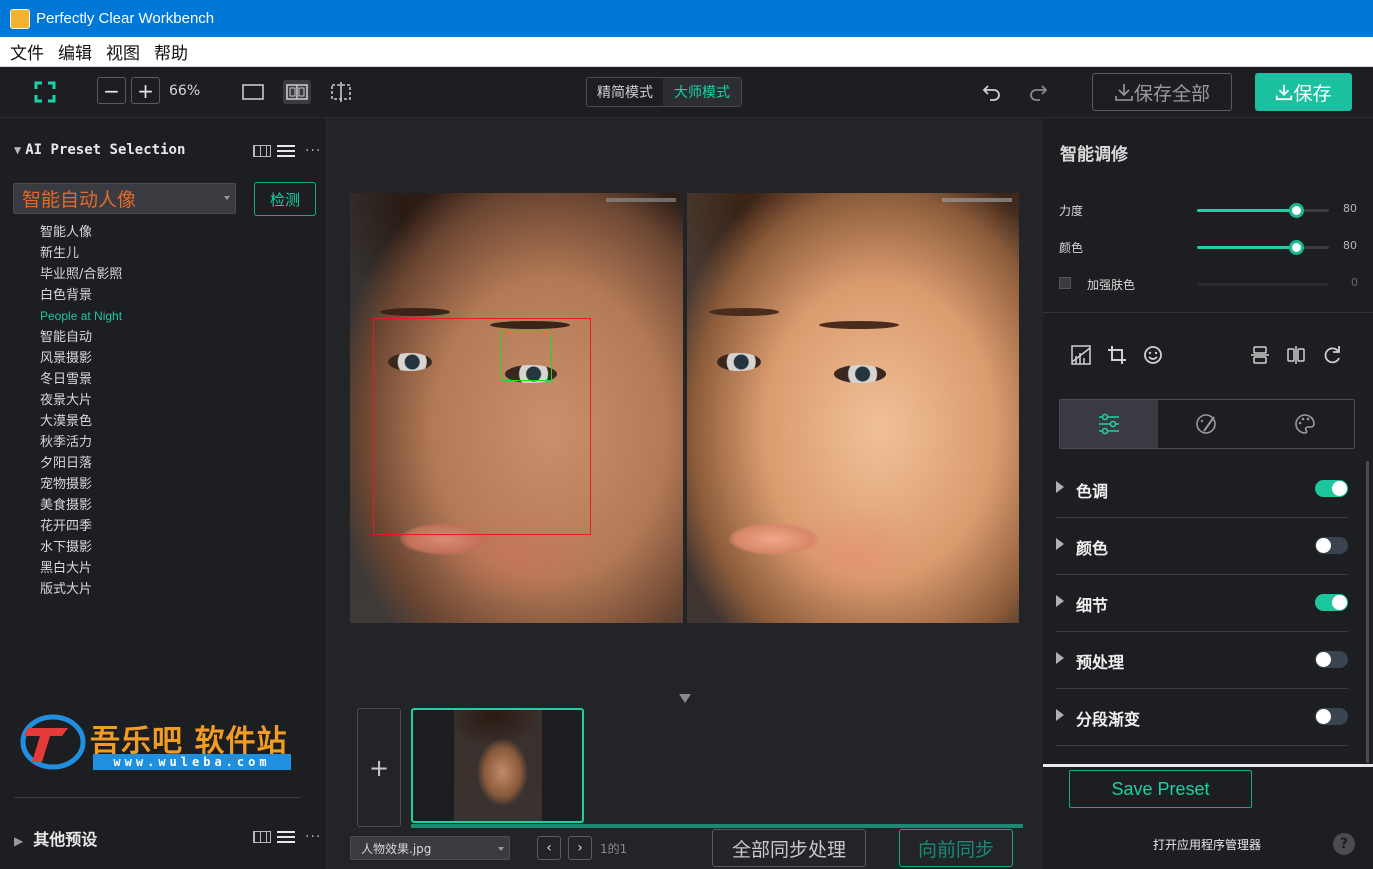 This screenshot has height=869, width=1373. What do you see at coordinates (1207, 844) in the screenshot?
I see `open-app-manager-link: 打开应用程序管理器` at bounding box center [1207, 844].